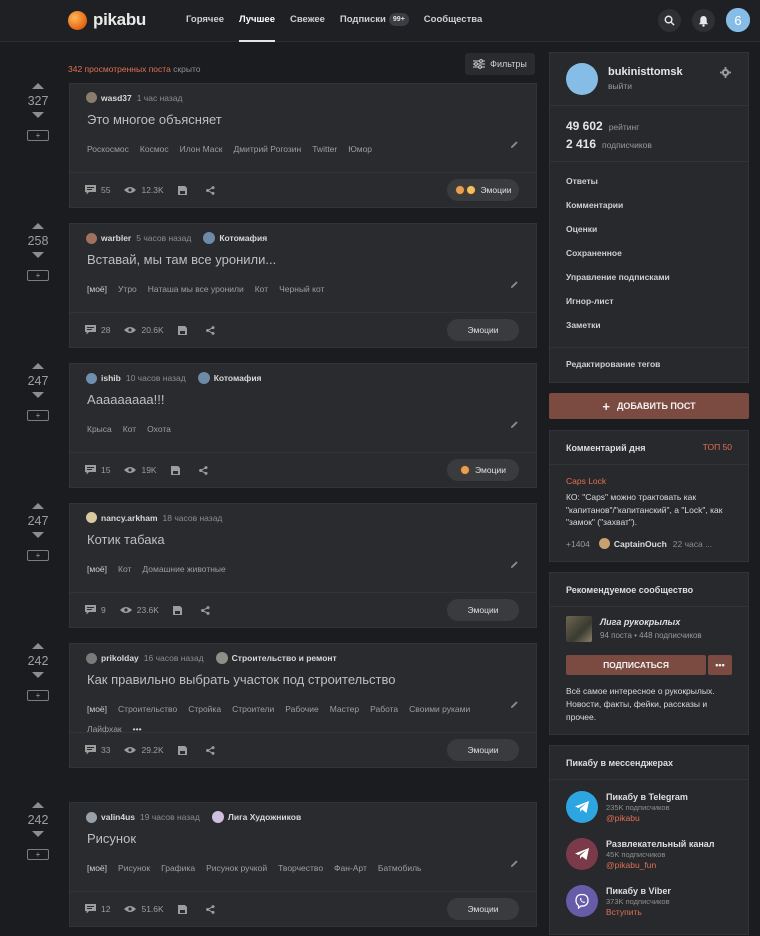  What do you see at coordinates (500, 64) in the screenshot?
I see `filters-button: Фильтры` at bounding box center [500, 64].